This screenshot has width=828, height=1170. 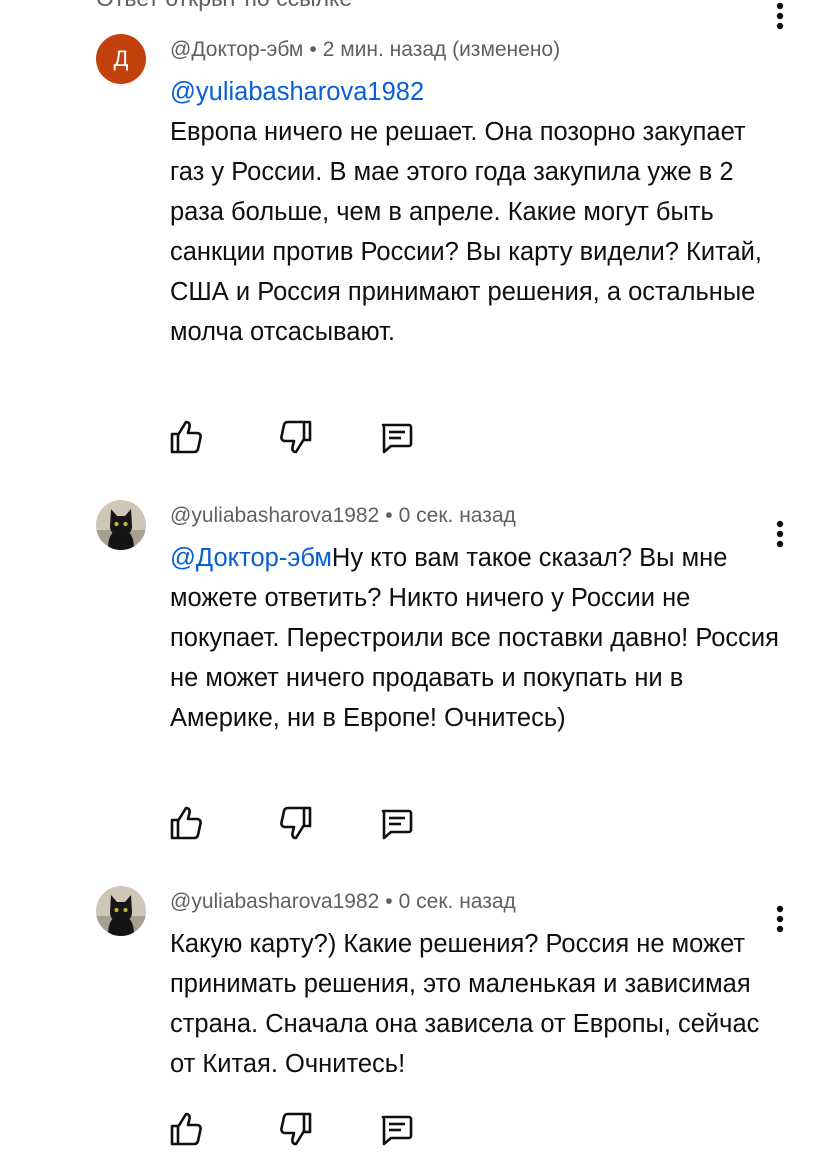 I want to click on thread-header-label: Ответ открыт по ссылке, so click(x=224, y=6).